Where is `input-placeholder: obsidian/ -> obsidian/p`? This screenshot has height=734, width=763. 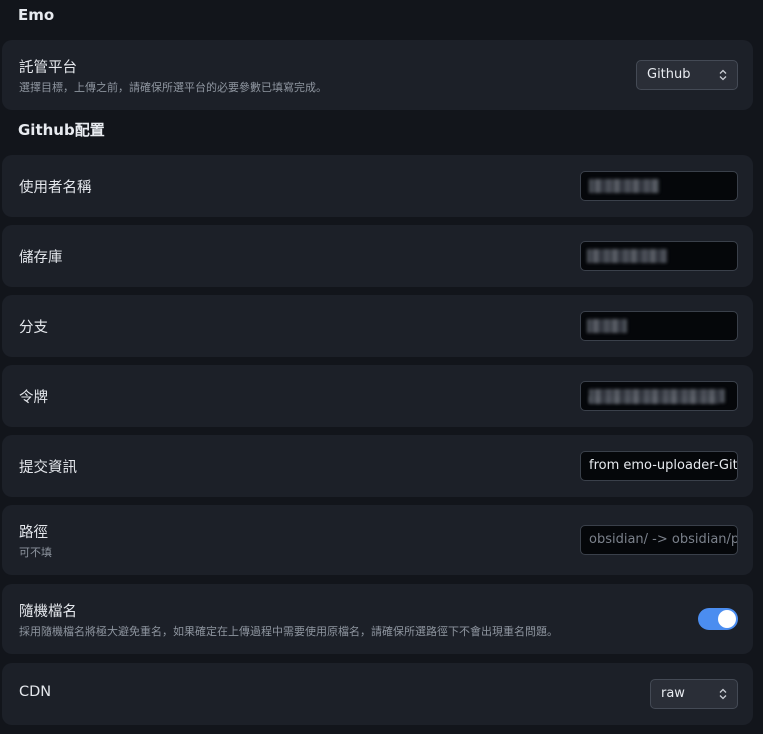 input-placeholder: obsidian/ -> obsidian/p is located at coordinates (663, 539).